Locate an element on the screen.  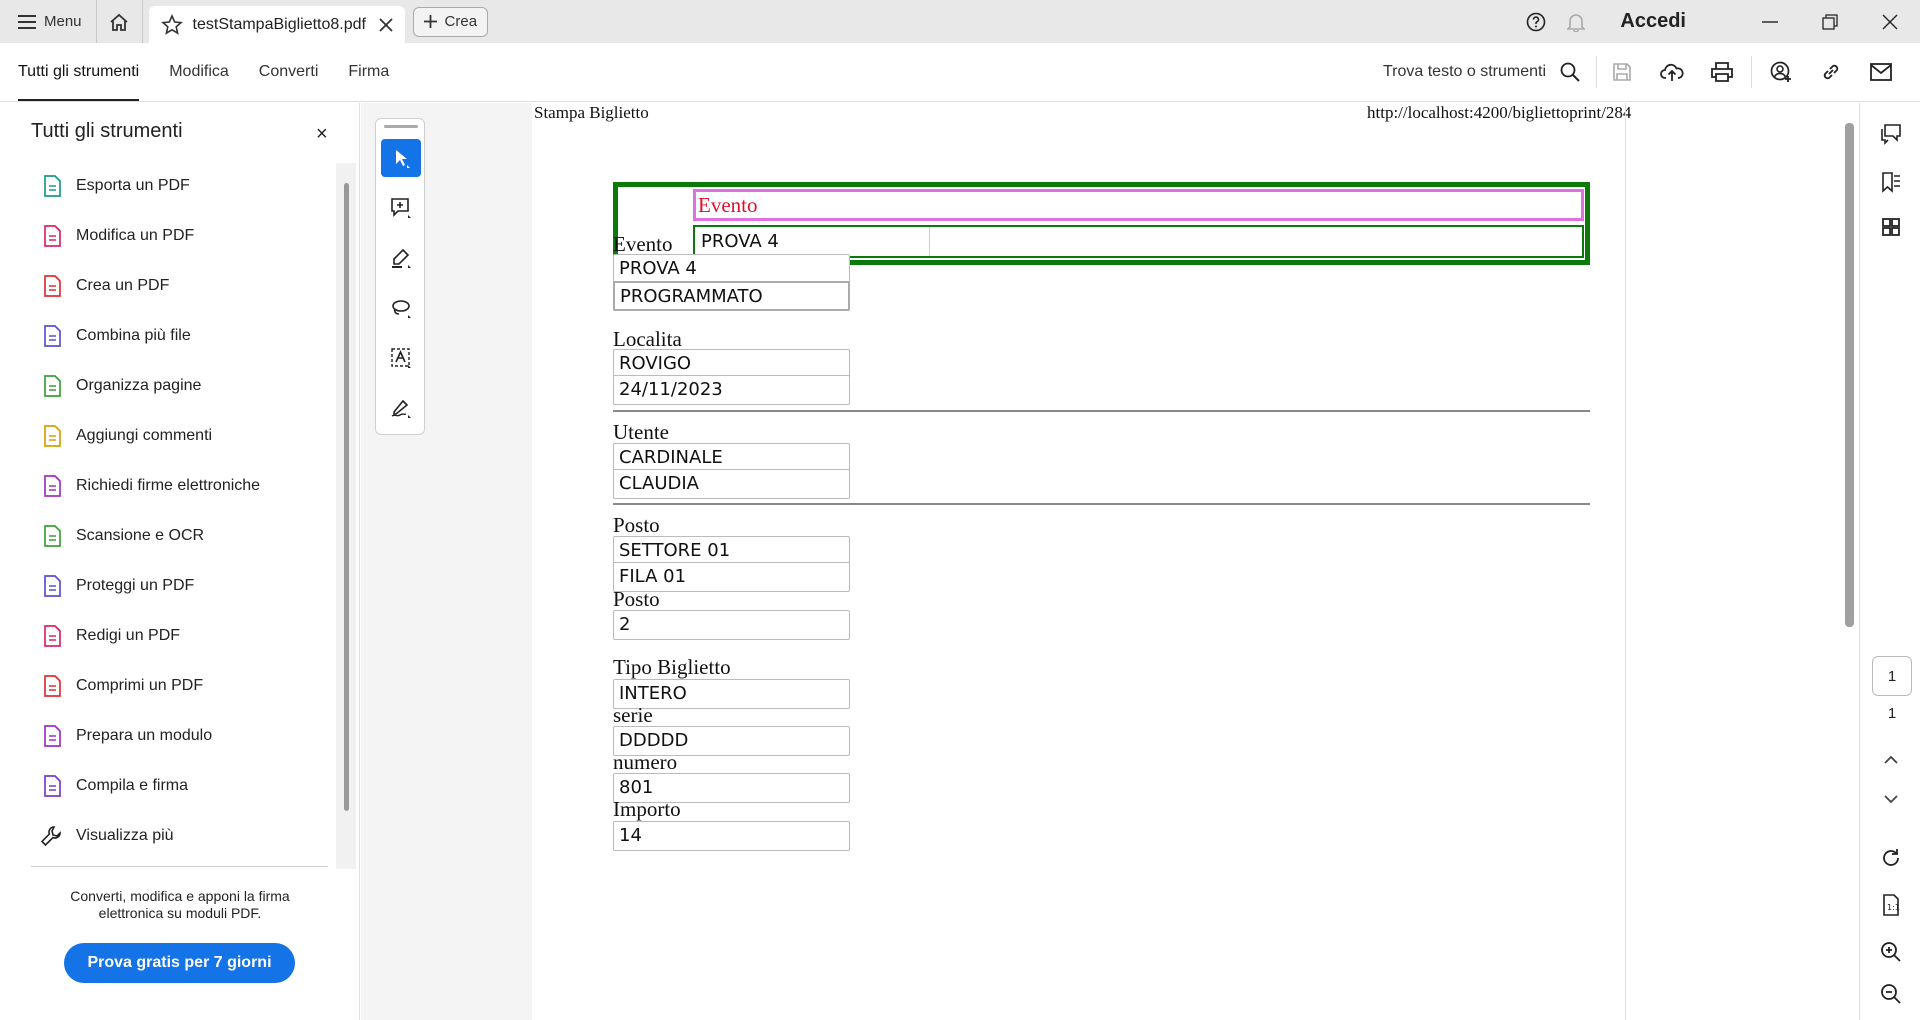
find-tools-button: Trova testo o strumenti is located at coordinates (1490, 72).